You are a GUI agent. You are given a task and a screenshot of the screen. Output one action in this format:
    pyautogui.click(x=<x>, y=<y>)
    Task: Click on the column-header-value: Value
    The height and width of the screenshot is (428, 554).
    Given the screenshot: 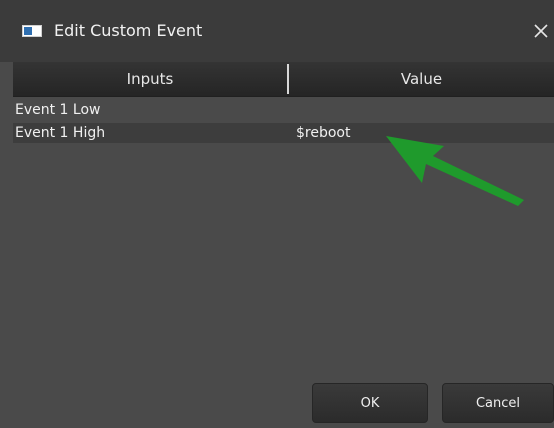 What is the action you would take?
    pyautogui.click(x=421, y=79)
    